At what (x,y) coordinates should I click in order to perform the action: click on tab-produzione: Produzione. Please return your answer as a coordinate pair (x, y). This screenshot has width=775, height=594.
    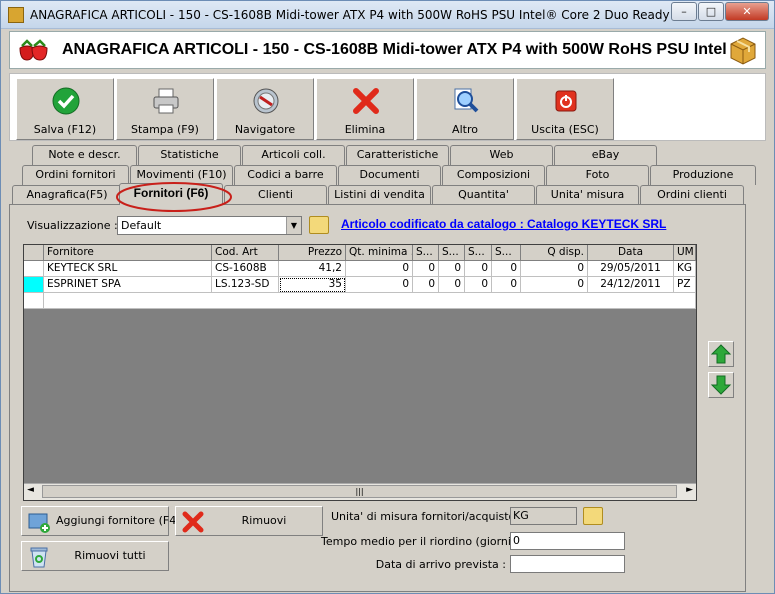
    Looking at the image, I should click on (703, 175).